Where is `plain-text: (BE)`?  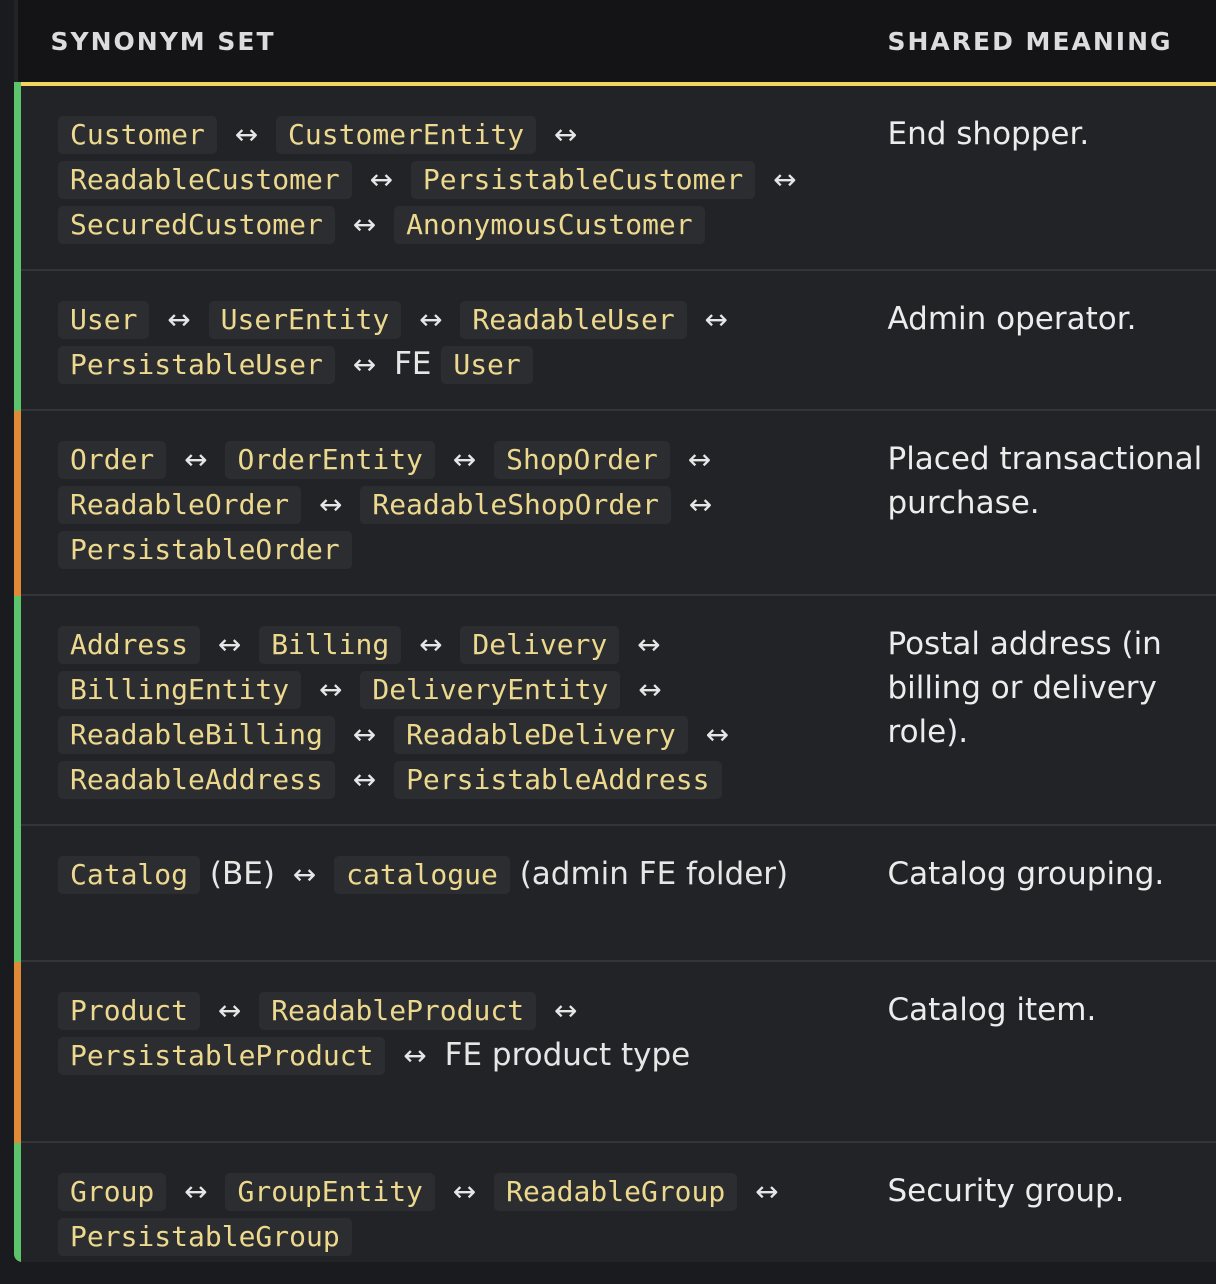 plain-text: (BE) is located at coordinates (242, 874).